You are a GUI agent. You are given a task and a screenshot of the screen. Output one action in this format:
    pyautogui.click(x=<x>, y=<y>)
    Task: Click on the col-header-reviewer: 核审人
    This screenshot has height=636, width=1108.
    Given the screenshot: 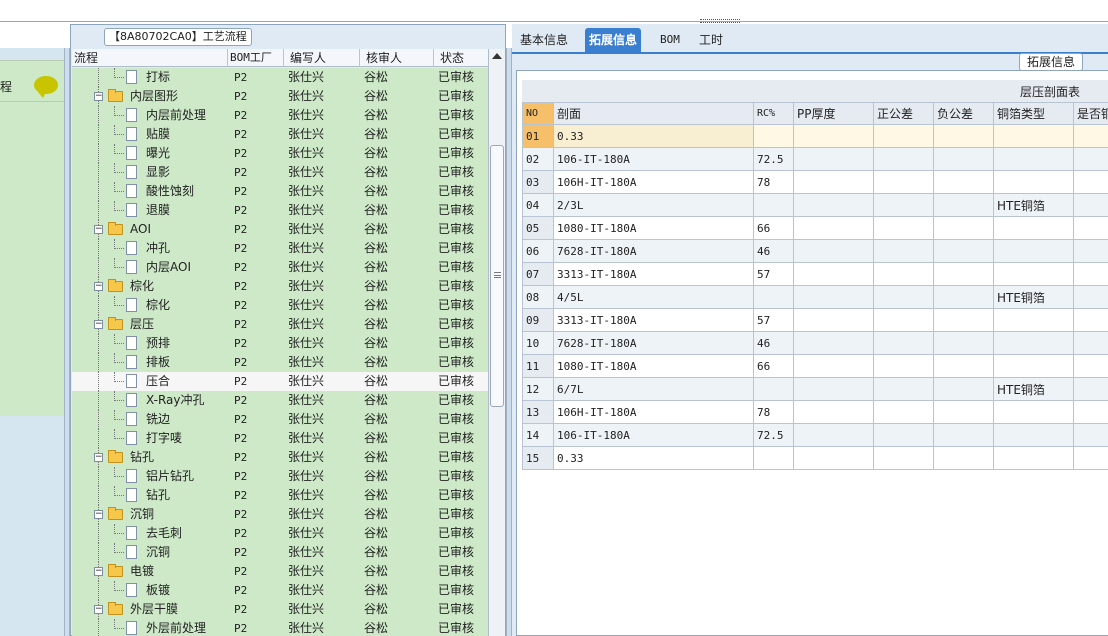 What is the action you would take?
    pyautogui.click(x=397, y=58)
    